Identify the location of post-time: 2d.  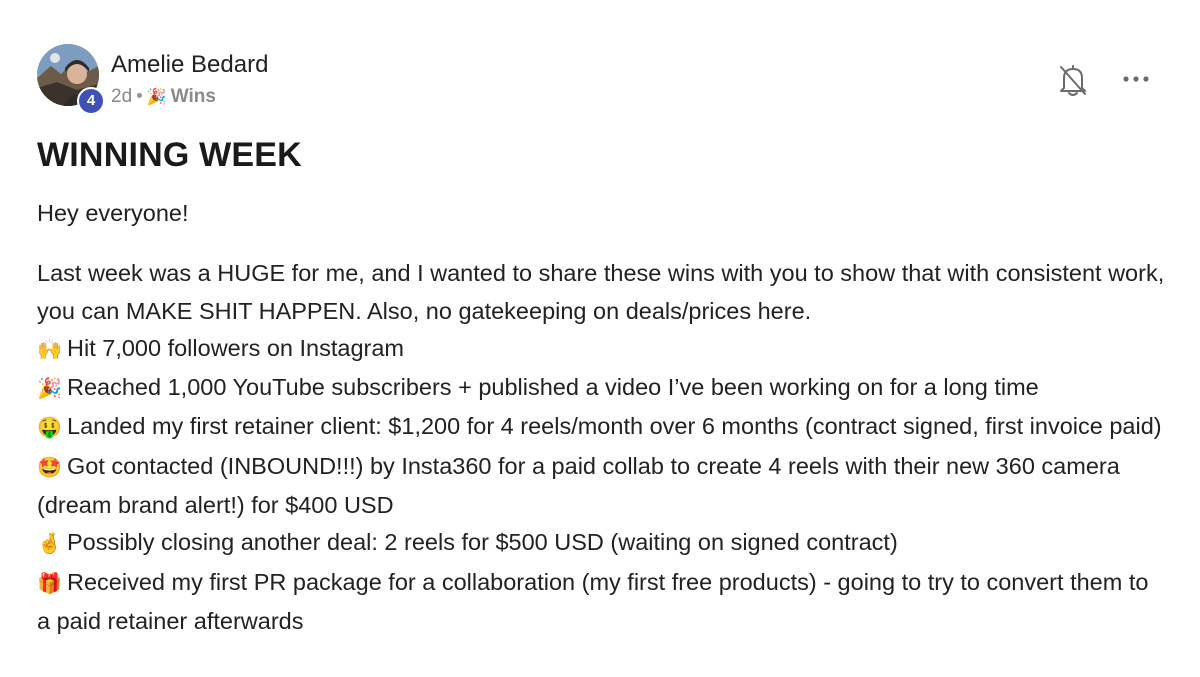
(122, 96).